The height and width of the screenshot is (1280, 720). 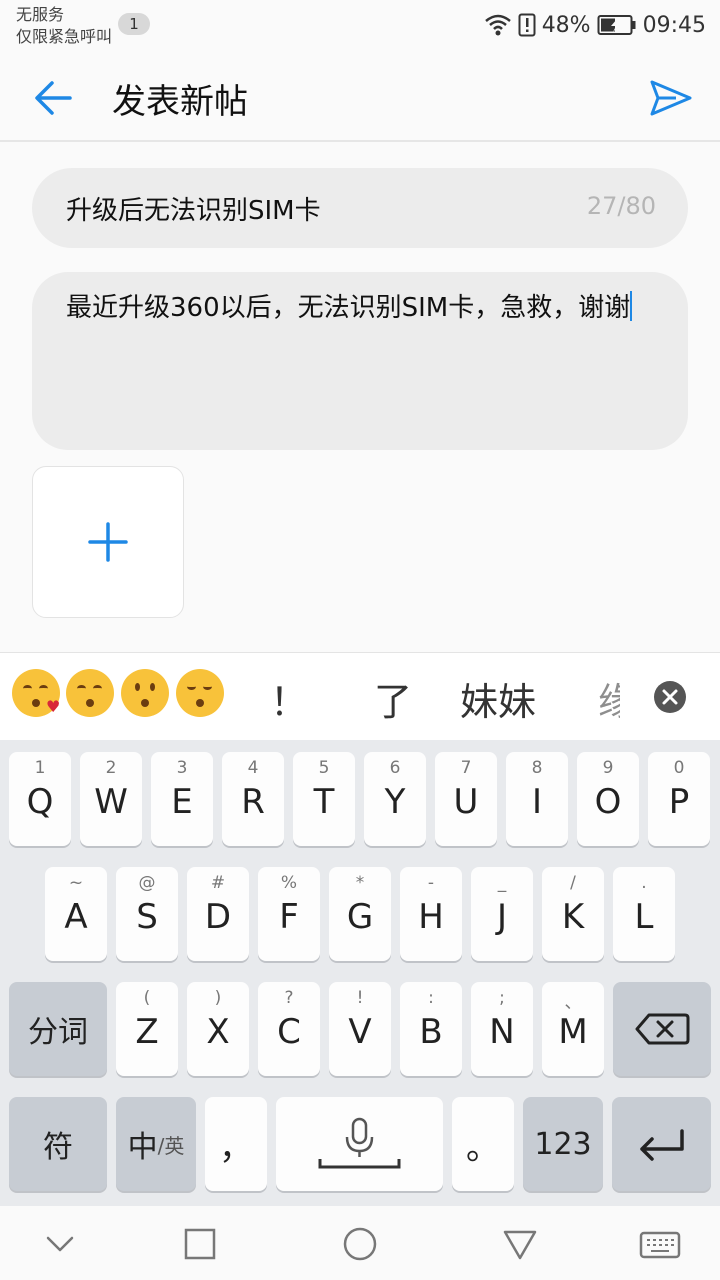 I want to click on key-q: 1Q, so click(x=40, y=799).